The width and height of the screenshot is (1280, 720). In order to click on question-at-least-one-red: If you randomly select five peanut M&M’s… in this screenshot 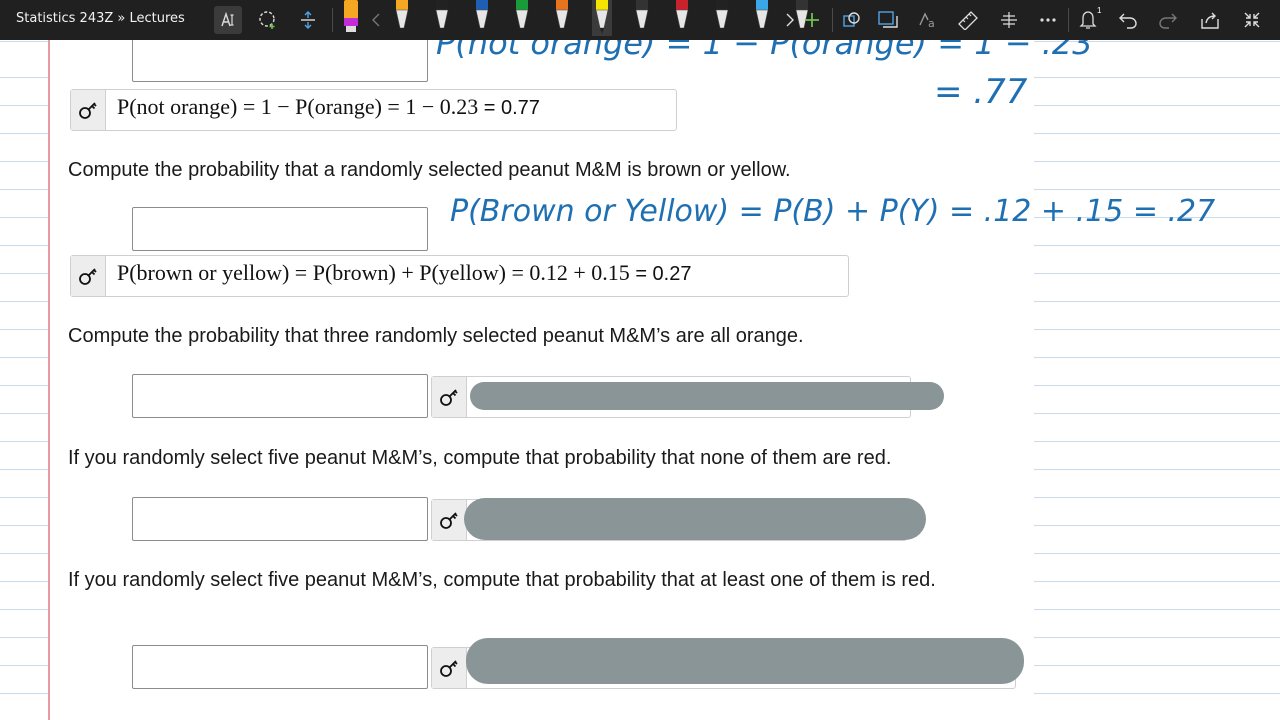, I will do `click(502, 580)`.